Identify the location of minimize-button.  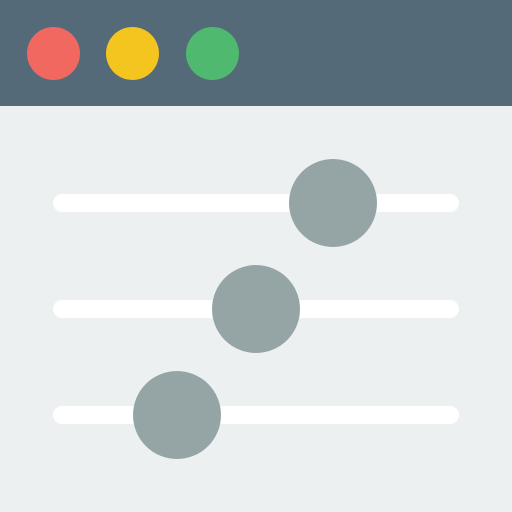
(132, 53).